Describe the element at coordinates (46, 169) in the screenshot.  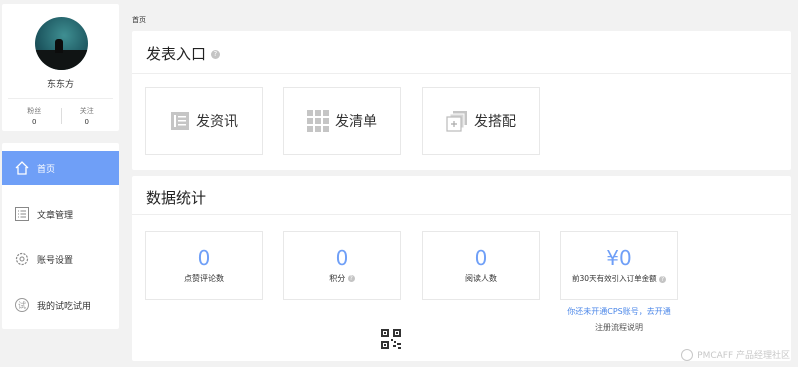
I see `sidebar-item-label: 首页` at that location.